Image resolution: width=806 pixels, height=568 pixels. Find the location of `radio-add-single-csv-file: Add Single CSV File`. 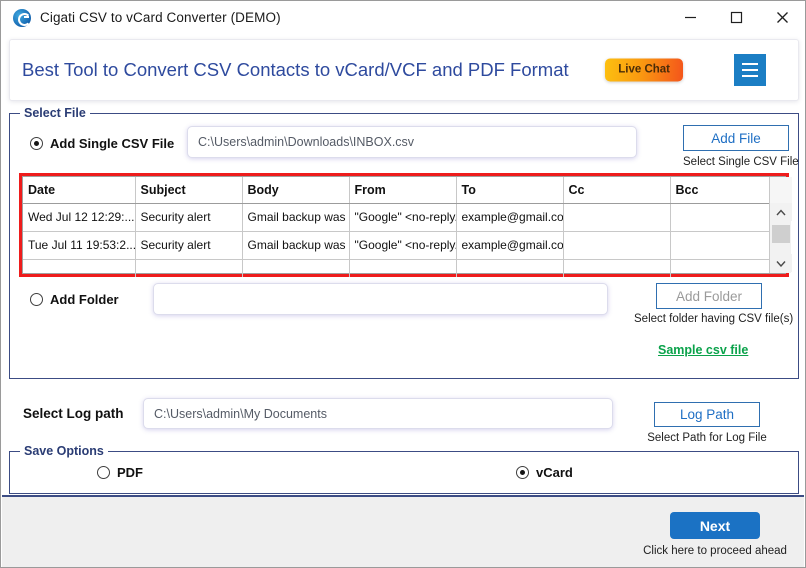

radio-add-single-csv-file: Add Single CSV File is located at coordinates (102, 143).